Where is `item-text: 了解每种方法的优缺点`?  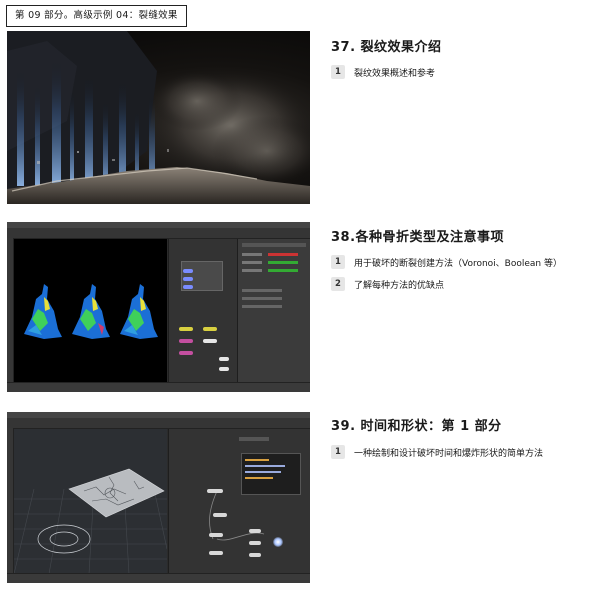
item-text: 了解每种方法的优缺点 is located at coordinates (399, 285).